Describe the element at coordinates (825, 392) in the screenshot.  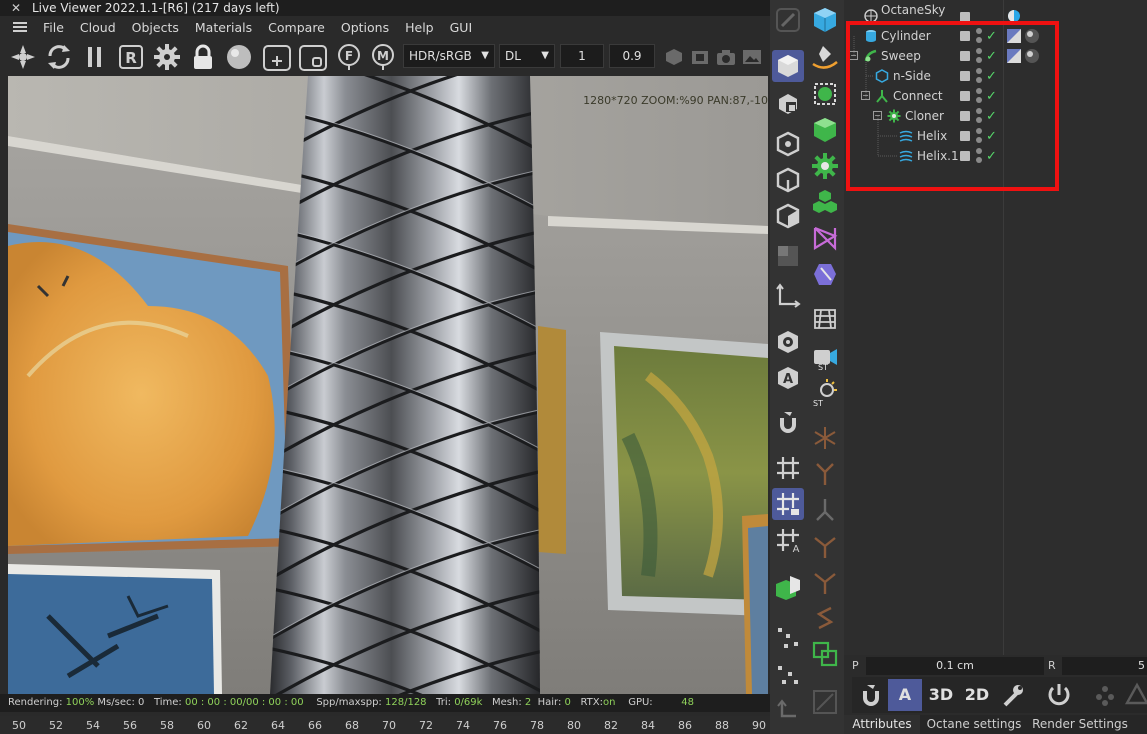
I see `light-object-icon: ST` at that location.